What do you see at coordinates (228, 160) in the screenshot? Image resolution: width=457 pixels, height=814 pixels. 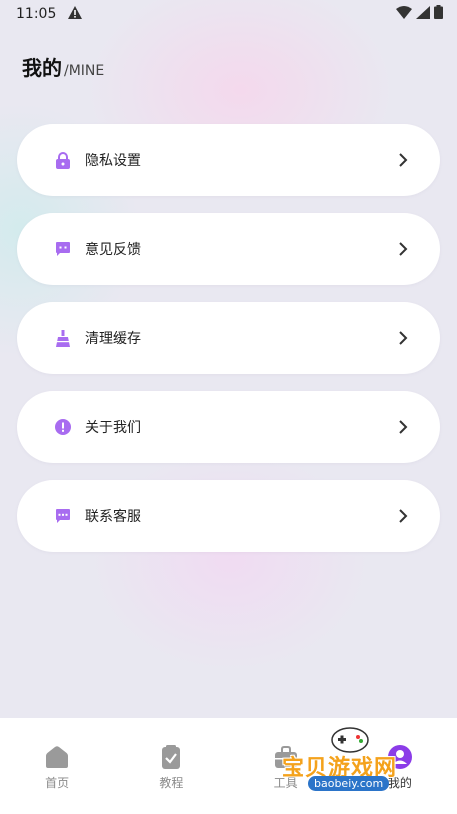 I see `menu-item-privacy-settings: 隐私设置` at bounding box center [228, 160].